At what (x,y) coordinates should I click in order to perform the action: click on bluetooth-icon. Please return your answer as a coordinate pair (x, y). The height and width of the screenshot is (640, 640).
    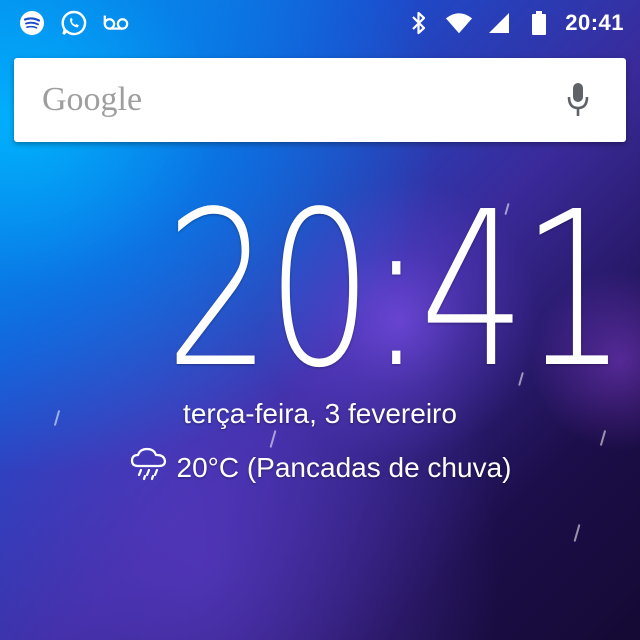
    Looking at the image, I should click on (419, 23).